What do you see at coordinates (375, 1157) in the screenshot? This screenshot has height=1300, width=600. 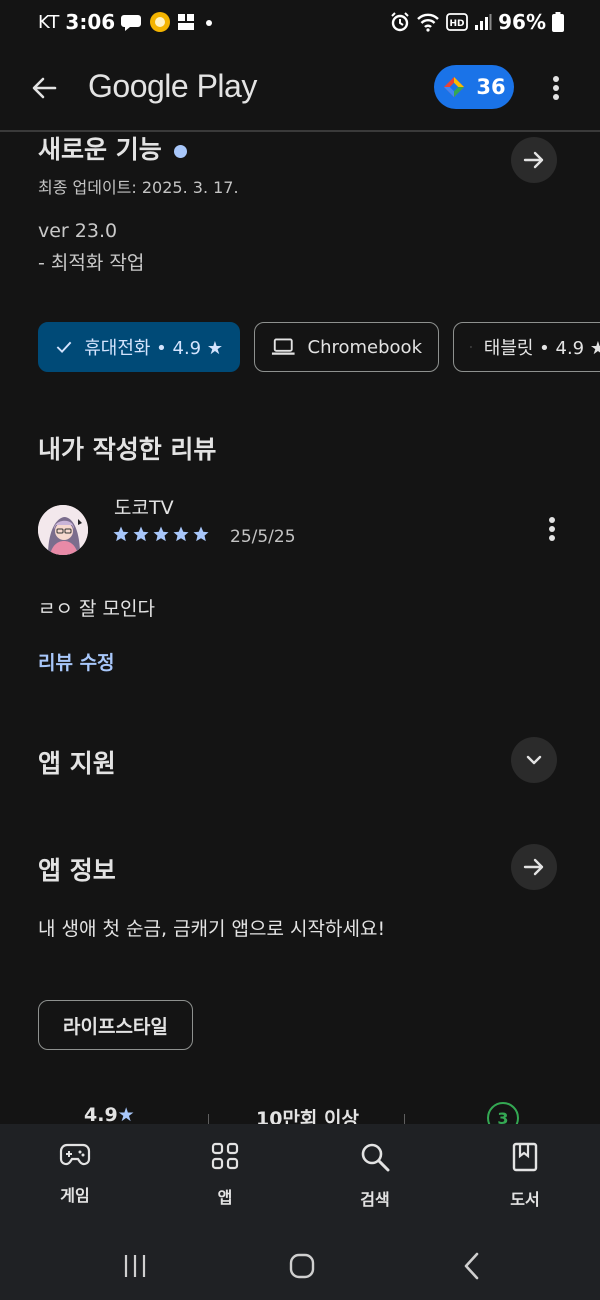 I see `search-icon` at bounding box center [375, 1157].